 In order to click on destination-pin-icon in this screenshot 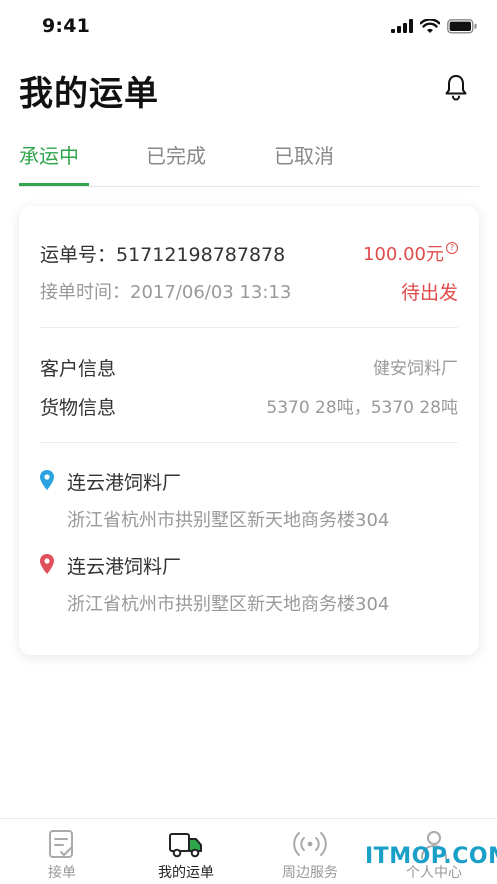, I will do `click(47, 564)`.